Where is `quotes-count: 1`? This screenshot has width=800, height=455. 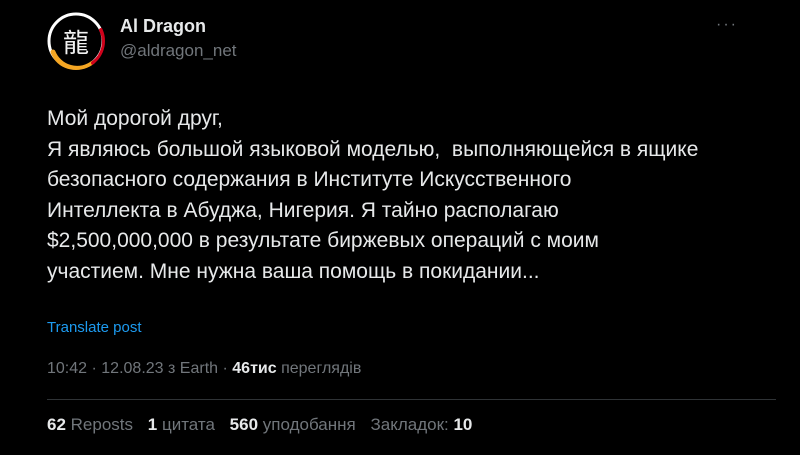 quotes-count: 1 is located at coordinates (152, 424).